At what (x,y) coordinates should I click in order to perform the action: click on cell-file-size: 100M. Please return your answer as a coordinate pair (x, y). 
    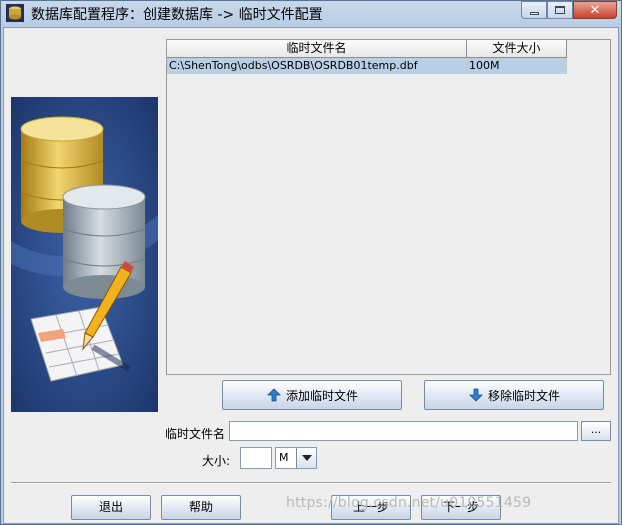
    Looking at the image, I should click on (517, 66).